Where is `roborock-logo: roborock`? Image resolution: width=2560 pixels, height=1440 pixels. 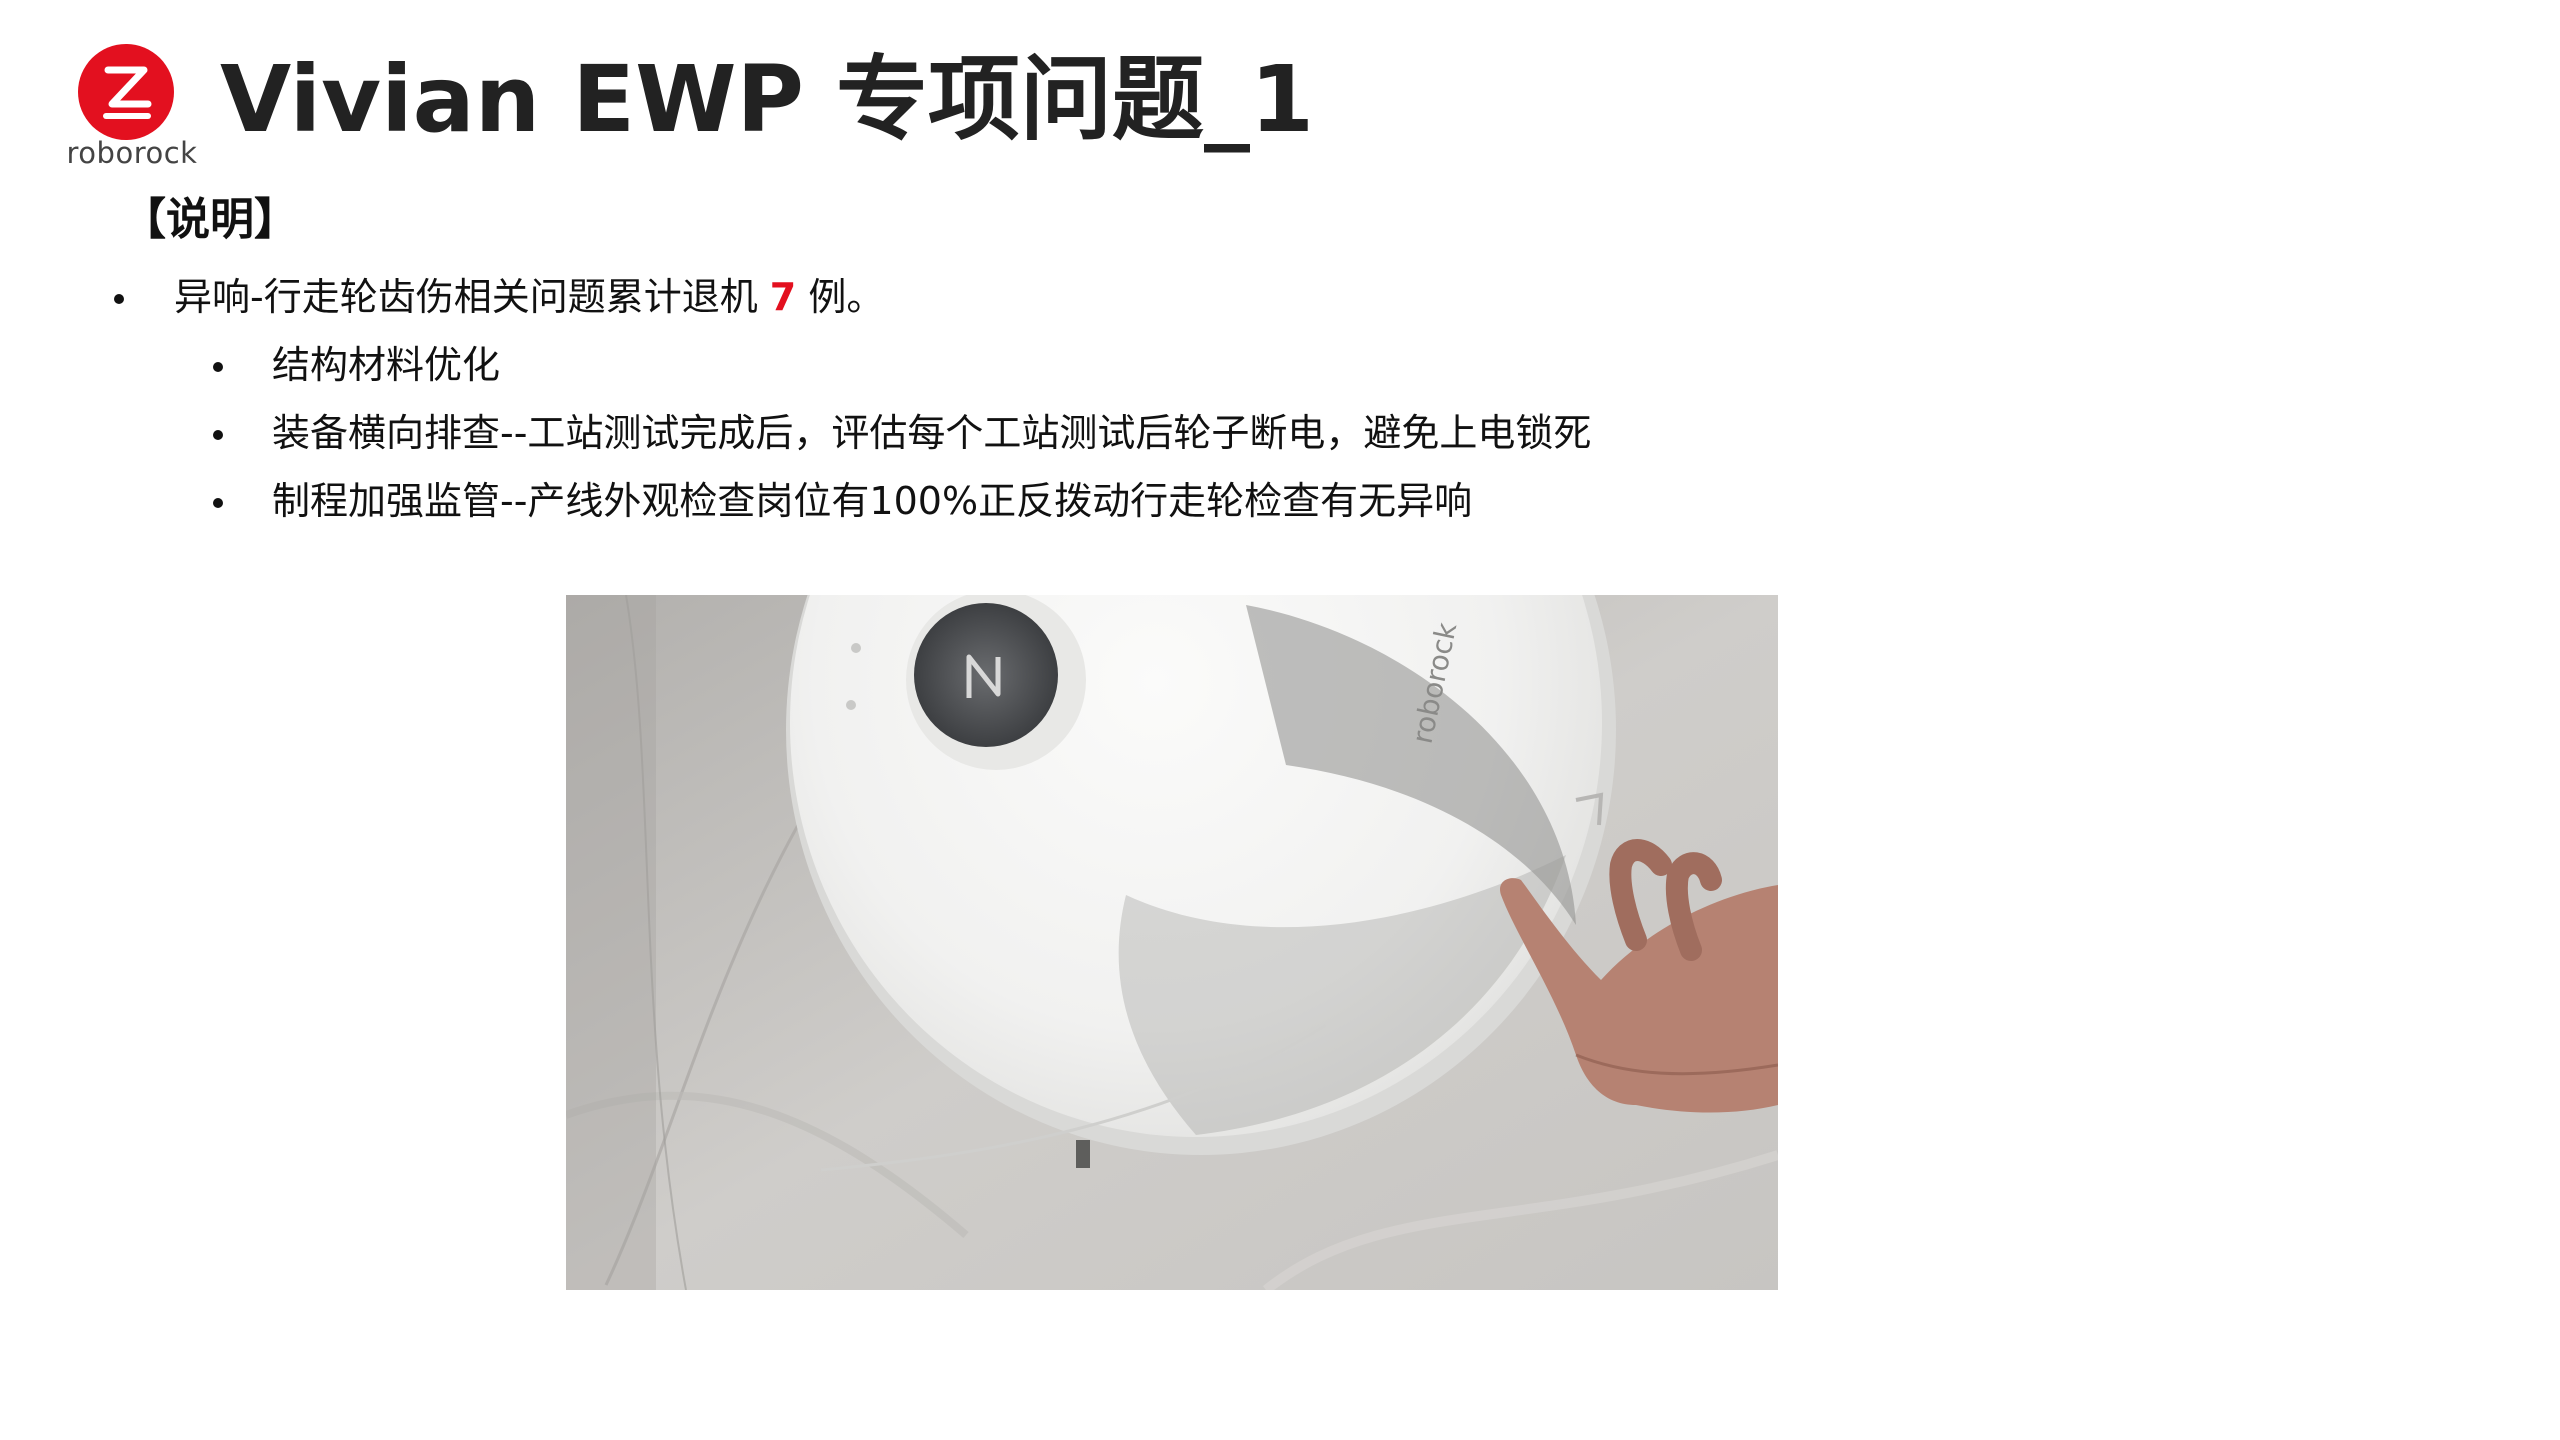 roborock-logo: roborock is located at coordinates (132, 105).